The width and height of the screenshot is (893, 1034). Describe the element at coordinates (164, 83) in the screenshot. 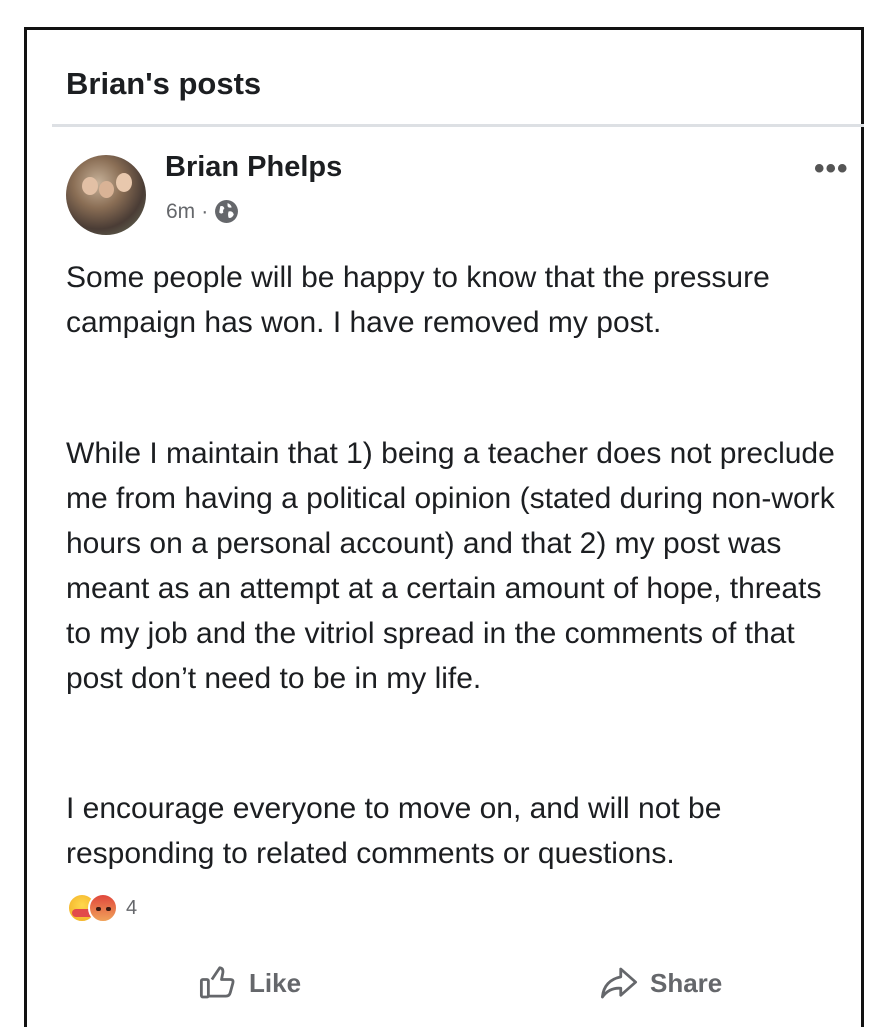

I see `section-title: Brian's posts` at that location.